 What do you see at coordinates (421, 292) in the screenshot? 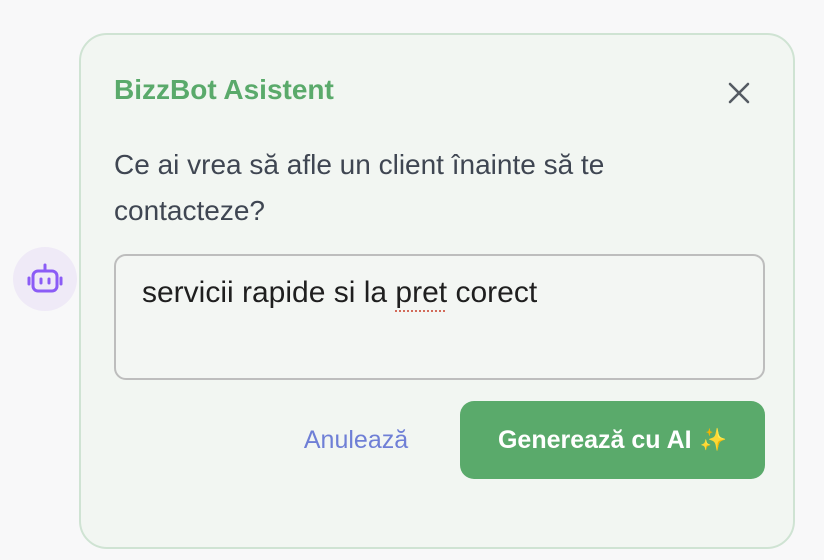
I see `answer-misspelled-word: pret` at bounding box center [421, 292].